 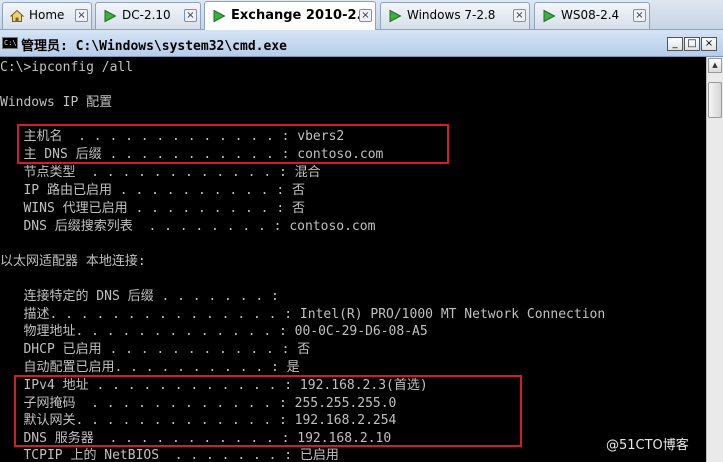 I want to click on console-line: IP 路由已启用 . . . . . . . . . . : 否, so click(x=152, y=190).